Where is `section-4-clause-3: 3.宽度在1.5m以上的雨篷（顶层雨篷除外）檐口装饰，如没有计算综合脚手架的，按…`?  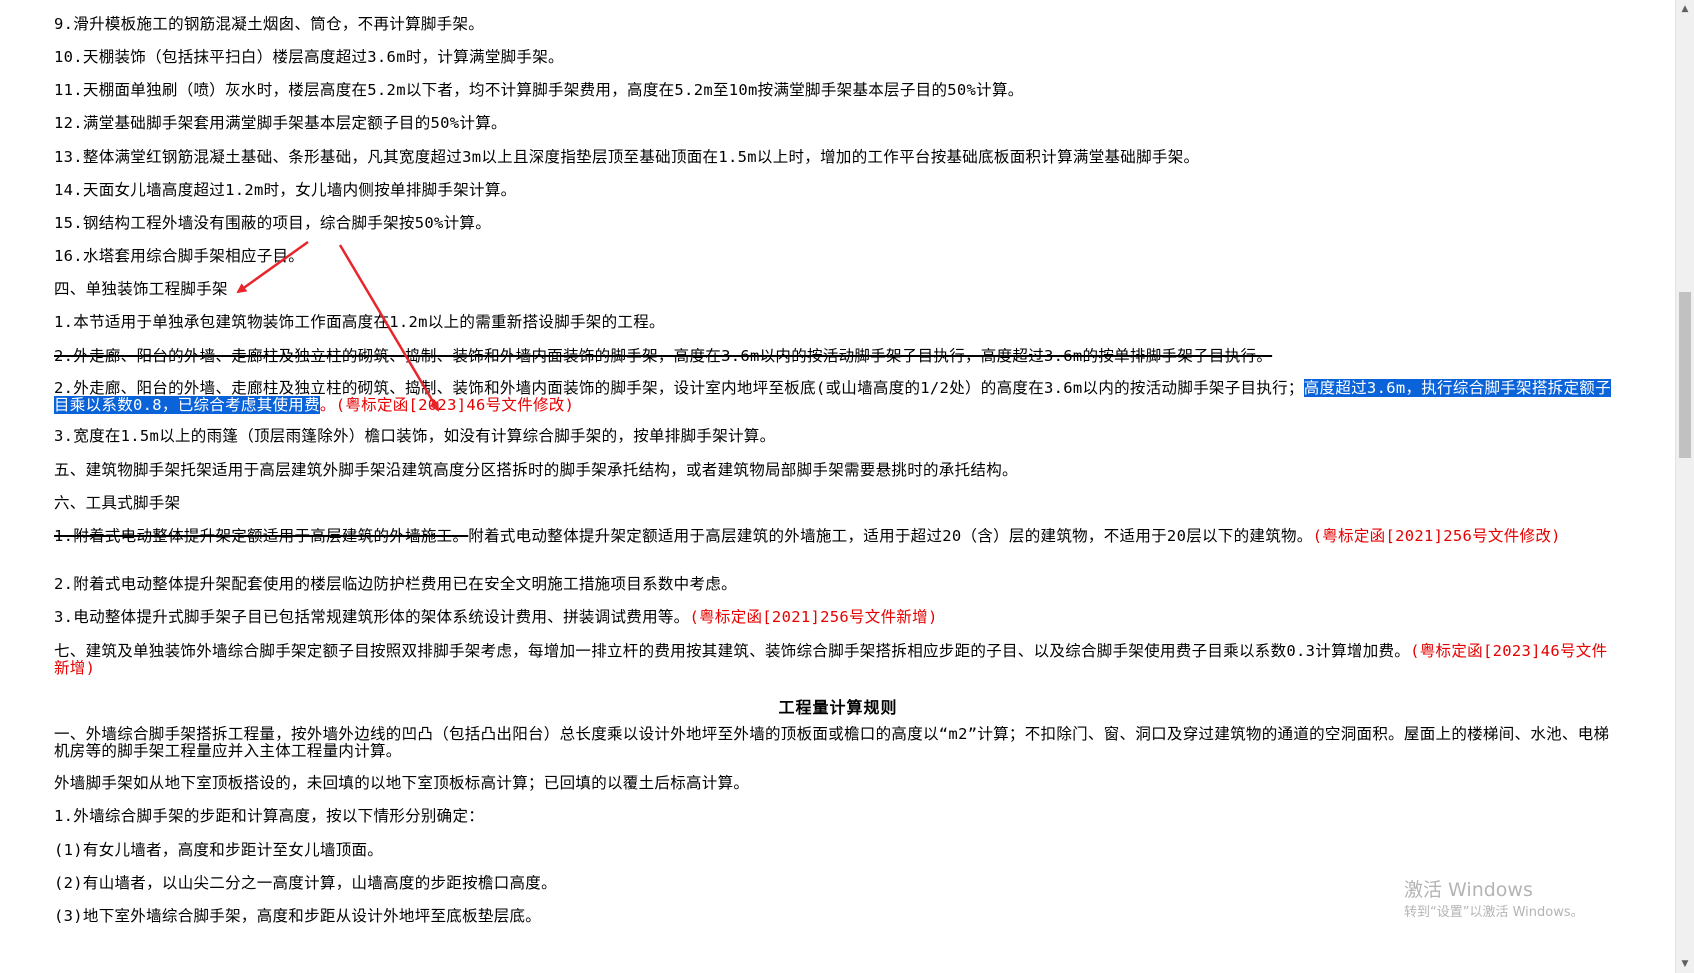 section-4-clause-3: 3.宽度在1.5m以上的雨篷（顶层雨篷除外）檐口装饰，如没有计算综合脚手架的，按… is located at coordinates (415, 436).